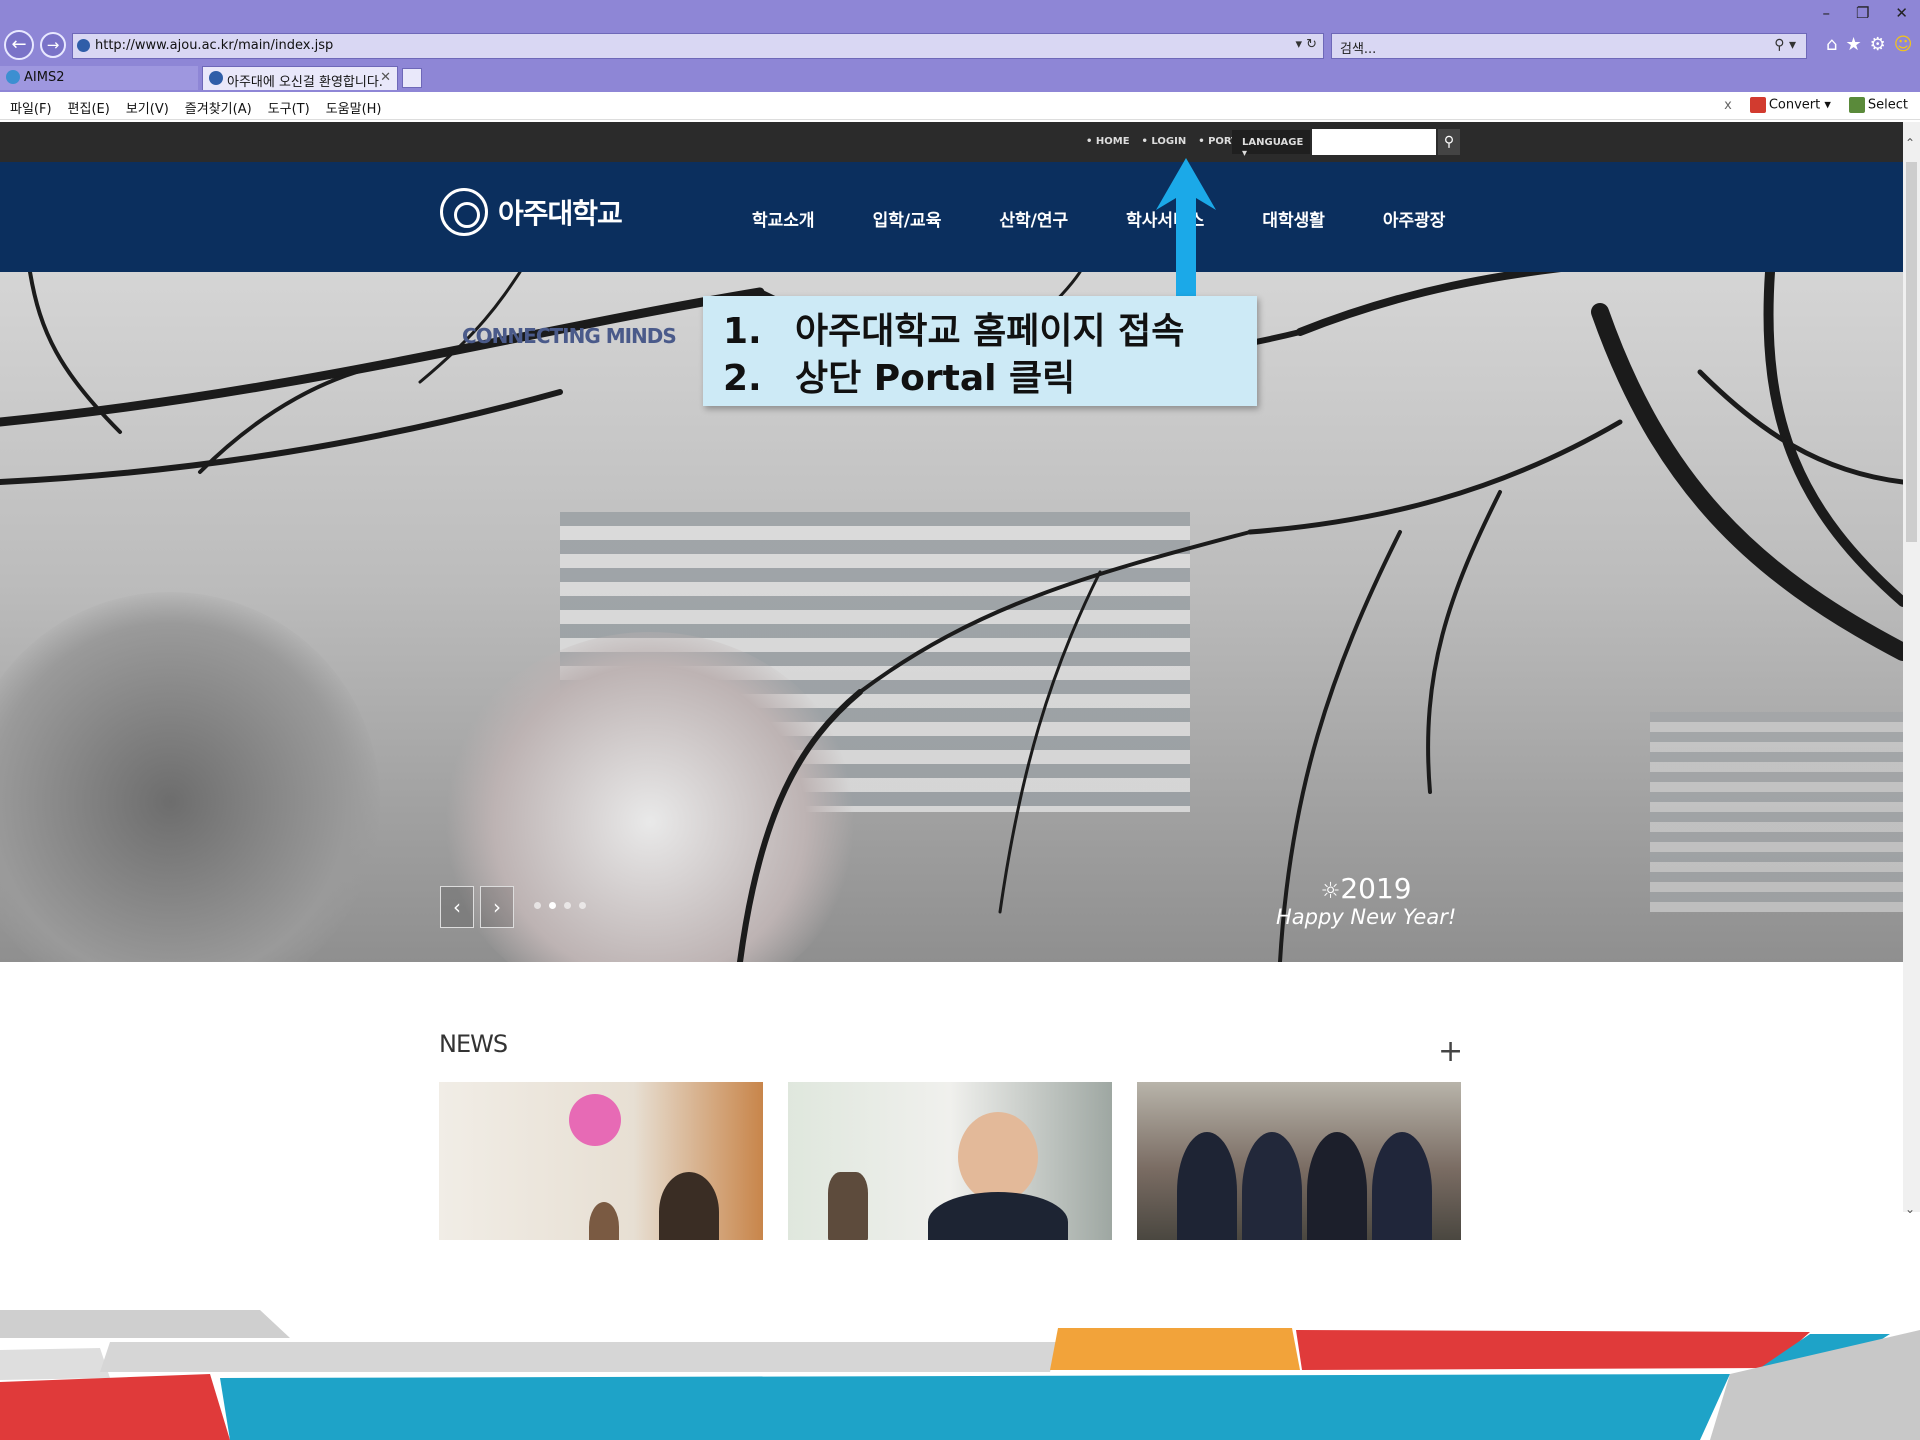 Image resolution: width=1920 pixels, height=1440 pixels. I want to click on sun-icon: ☼, so click(1330, 891).